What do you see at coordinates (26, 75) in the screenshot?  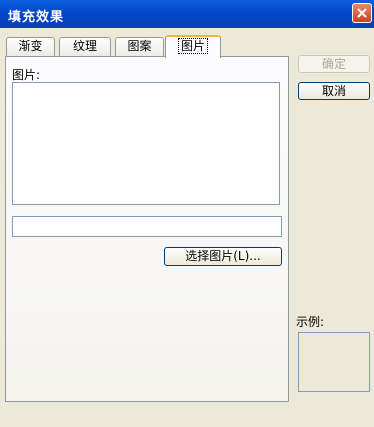 I see `picture-label: 图片:` at bounding box center [26, 75].